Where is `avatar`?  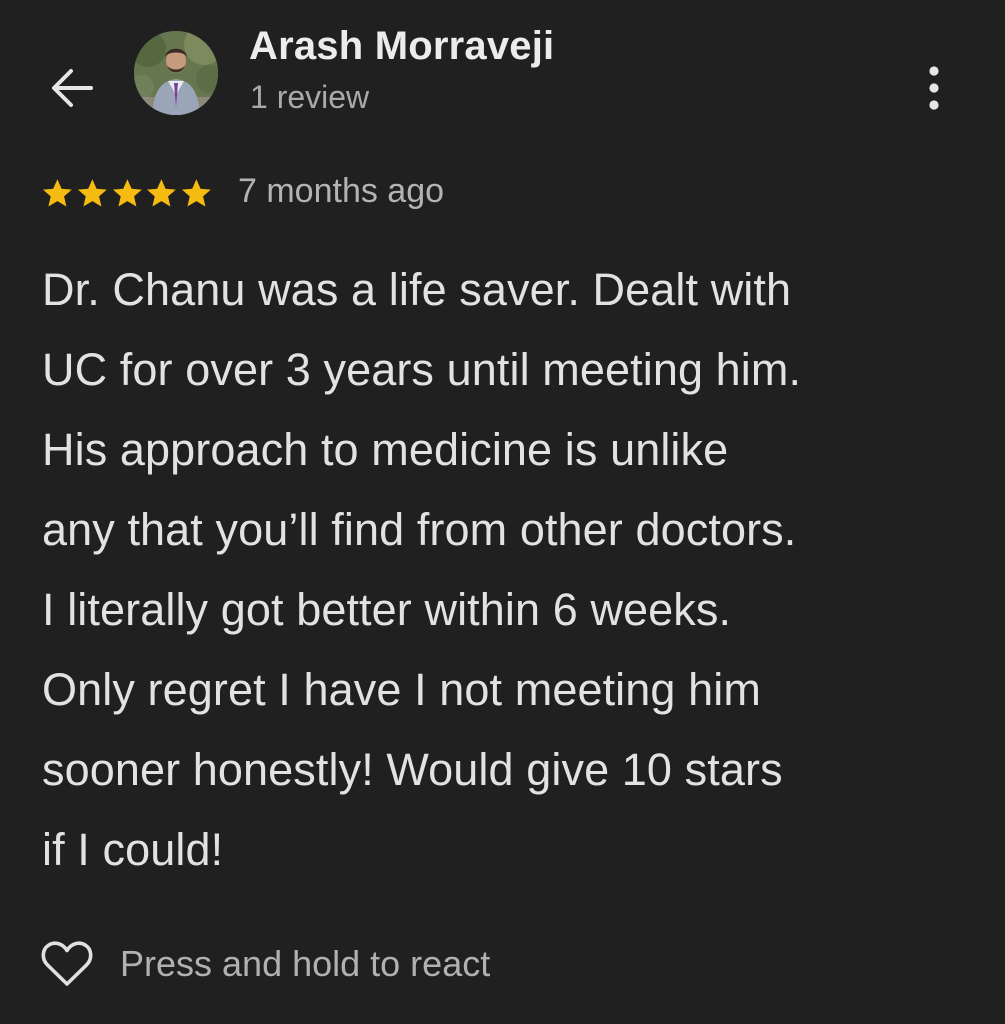
avatar is located at coordinates (176, 73).